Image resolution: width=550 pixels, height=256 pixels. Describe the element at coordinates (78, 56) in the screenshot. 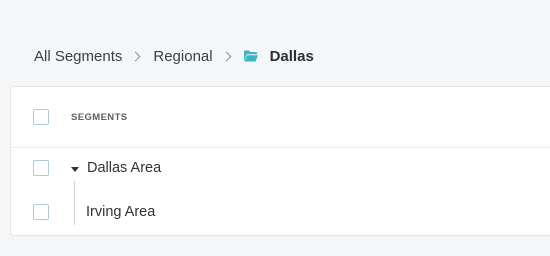

I see `breadcrumb-all-segments: All Segments` at that location.